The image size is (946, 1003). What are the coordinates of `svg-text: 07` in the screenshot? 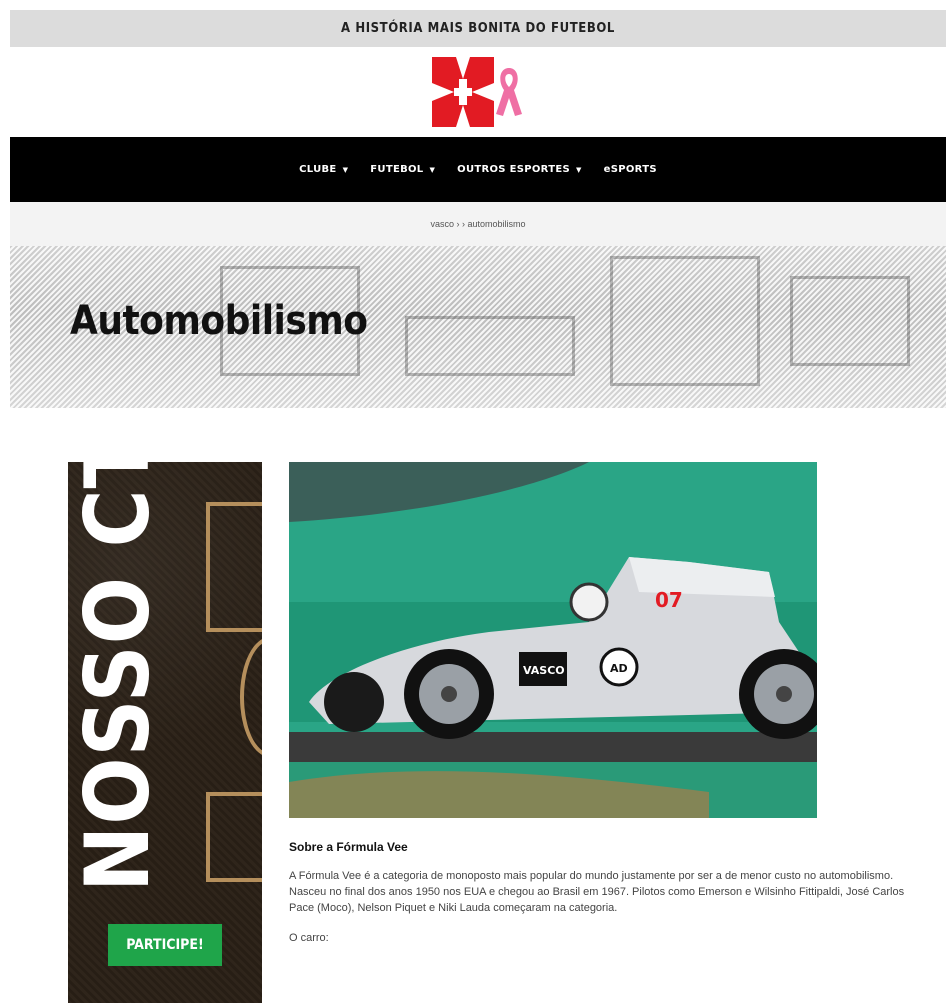 It's located at (669, 600).